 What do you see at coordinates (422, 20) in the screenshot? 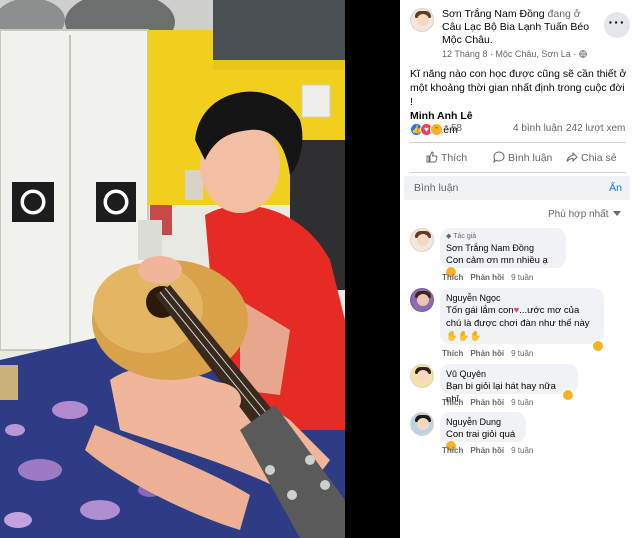
I see `author-avatar` at bounding box center [422, 20].